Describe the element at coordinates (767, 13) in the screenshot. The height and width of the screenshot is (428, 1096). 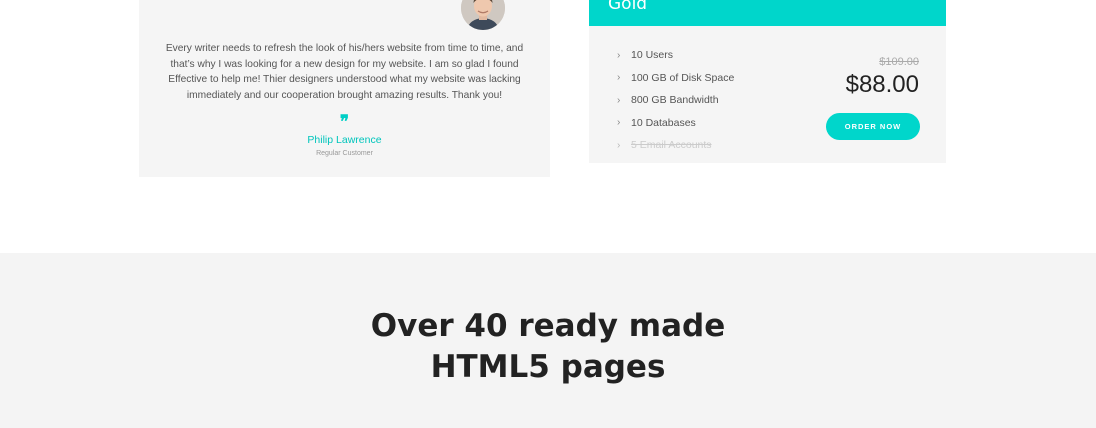
I see `pricing-header: Gold` at that location.